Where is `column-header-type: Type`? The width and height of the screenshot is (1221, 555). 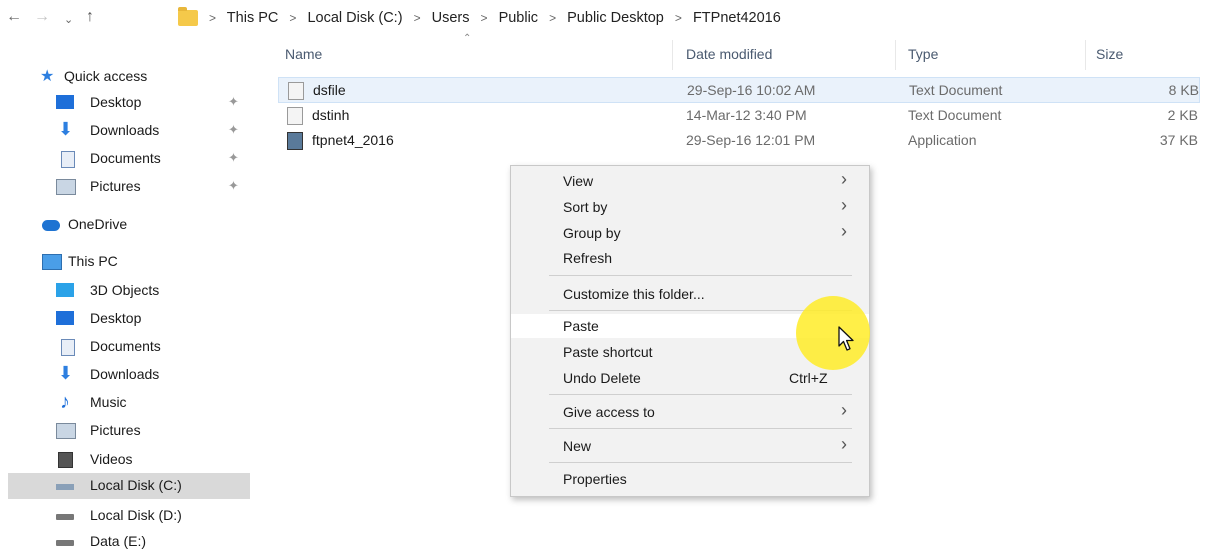
column-header-type: Type is located at coordinates (923, 54).